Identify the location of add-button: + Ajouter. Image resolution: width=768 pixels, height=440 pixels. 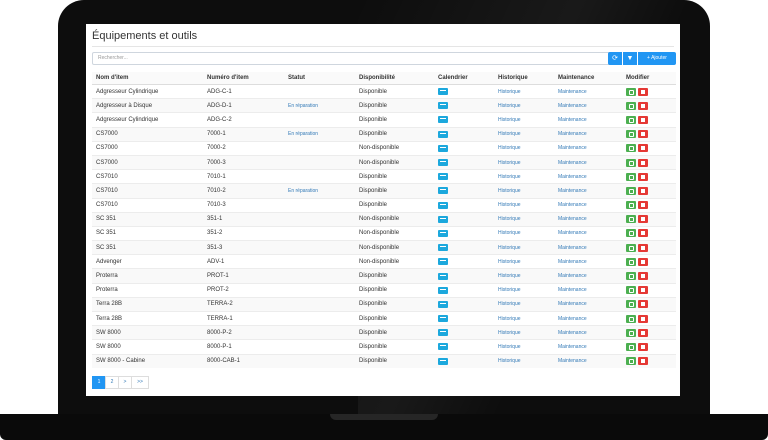
(657, 58).